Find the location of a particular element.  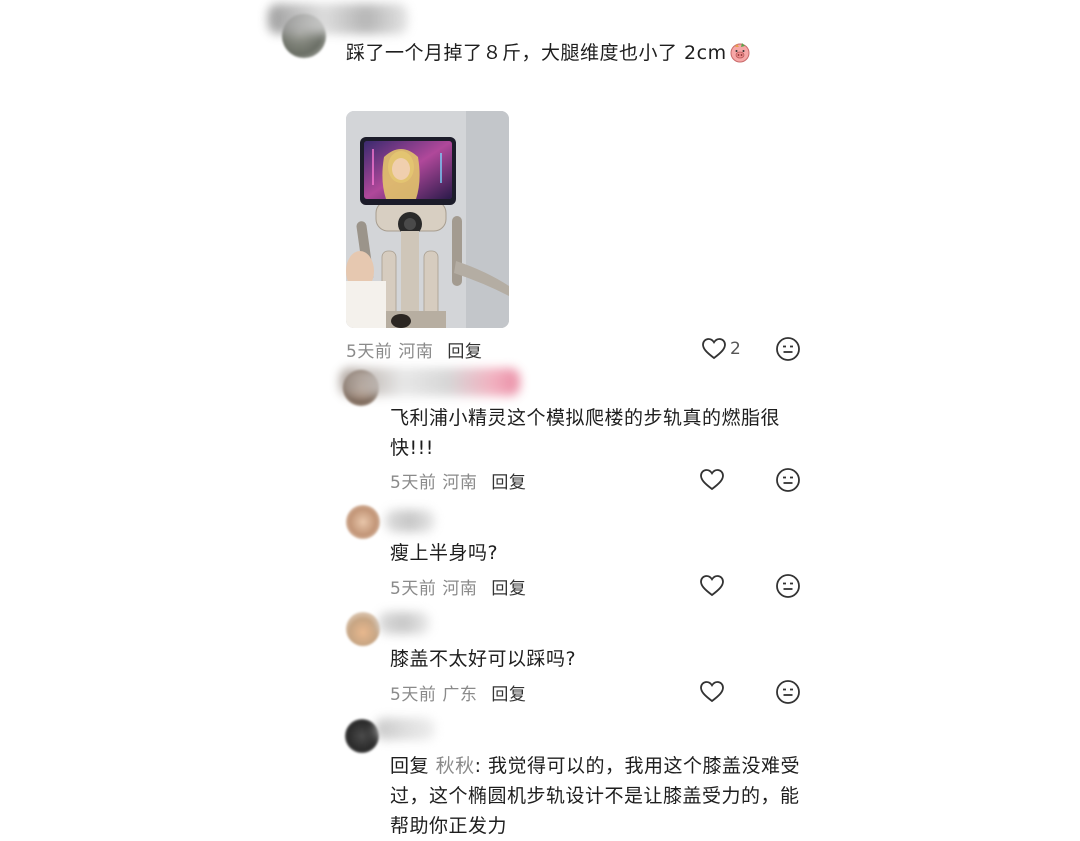

comment-text: 瘦上半身吗? is located at coordinates (444, 553).